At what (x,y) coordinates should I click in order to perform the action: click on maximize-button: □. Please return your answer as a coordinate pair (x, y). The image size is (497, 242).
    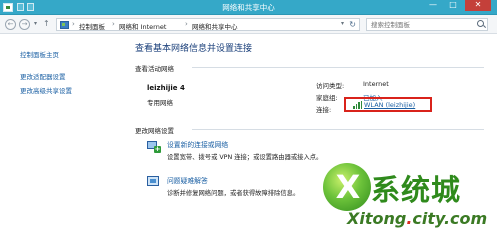
    Looking at the image, I should click on (453, 5).